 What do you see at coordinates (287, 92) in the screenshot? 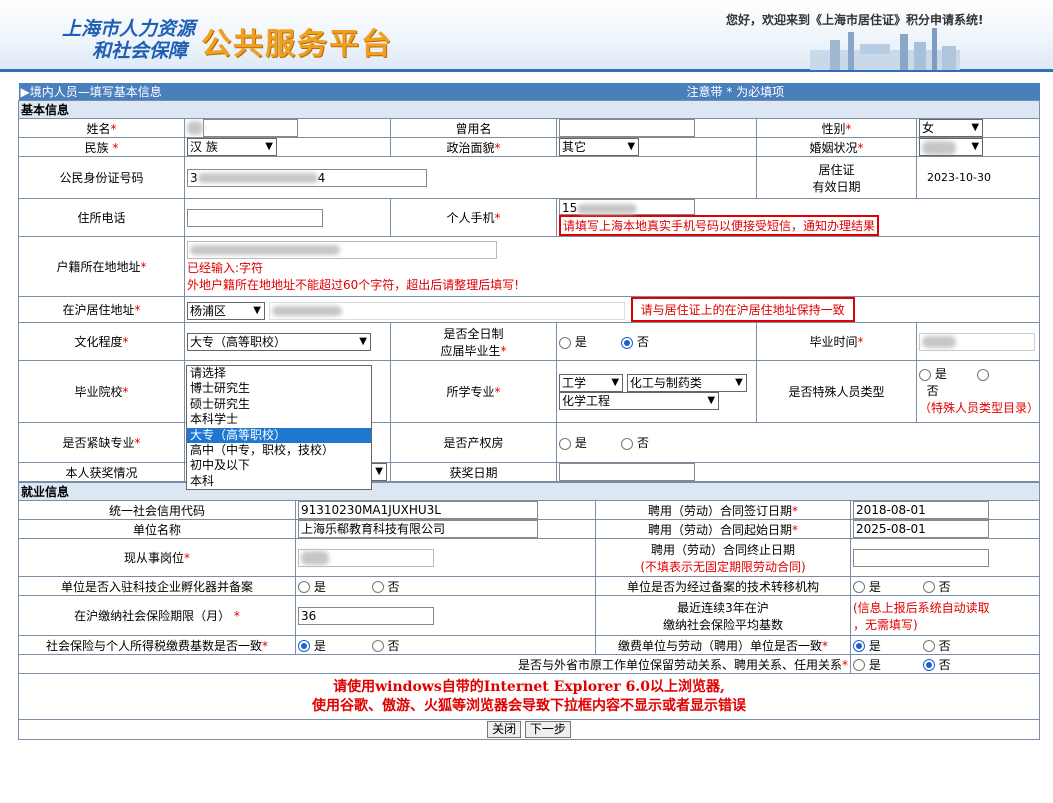
I see `breadcrumb: ▶境内人员—填写基本信息` at bounding box center [287, 92].